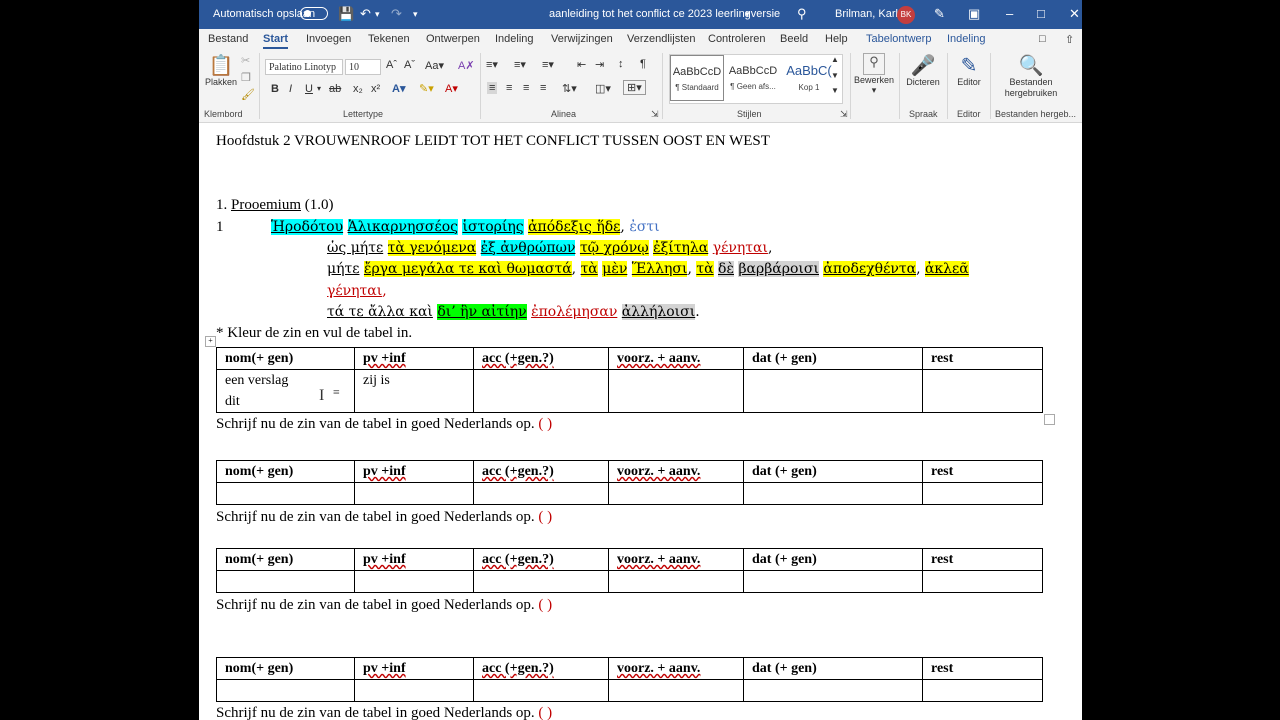 Image resolution: width=1280 pixels, height=720 pixels. What do you see at coordinates (634, 87) in the screenshot?
I see `borders-icon: ⊞▾` at bounding box center [634, 87].